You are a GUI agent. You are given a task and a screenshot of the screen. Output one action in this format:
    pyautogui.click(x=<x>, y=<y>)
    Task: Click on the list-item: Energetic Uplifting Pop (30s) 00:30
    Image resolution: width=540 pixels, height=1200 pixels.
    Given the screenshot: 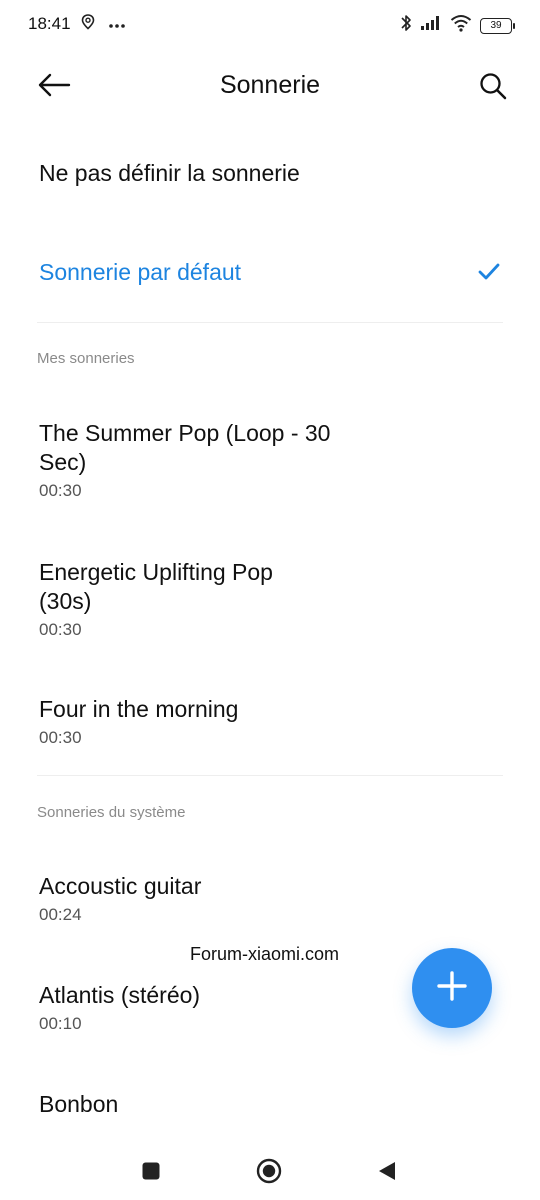 What is the action you would take?
    pyautogui.click(x=271, y=599)
    